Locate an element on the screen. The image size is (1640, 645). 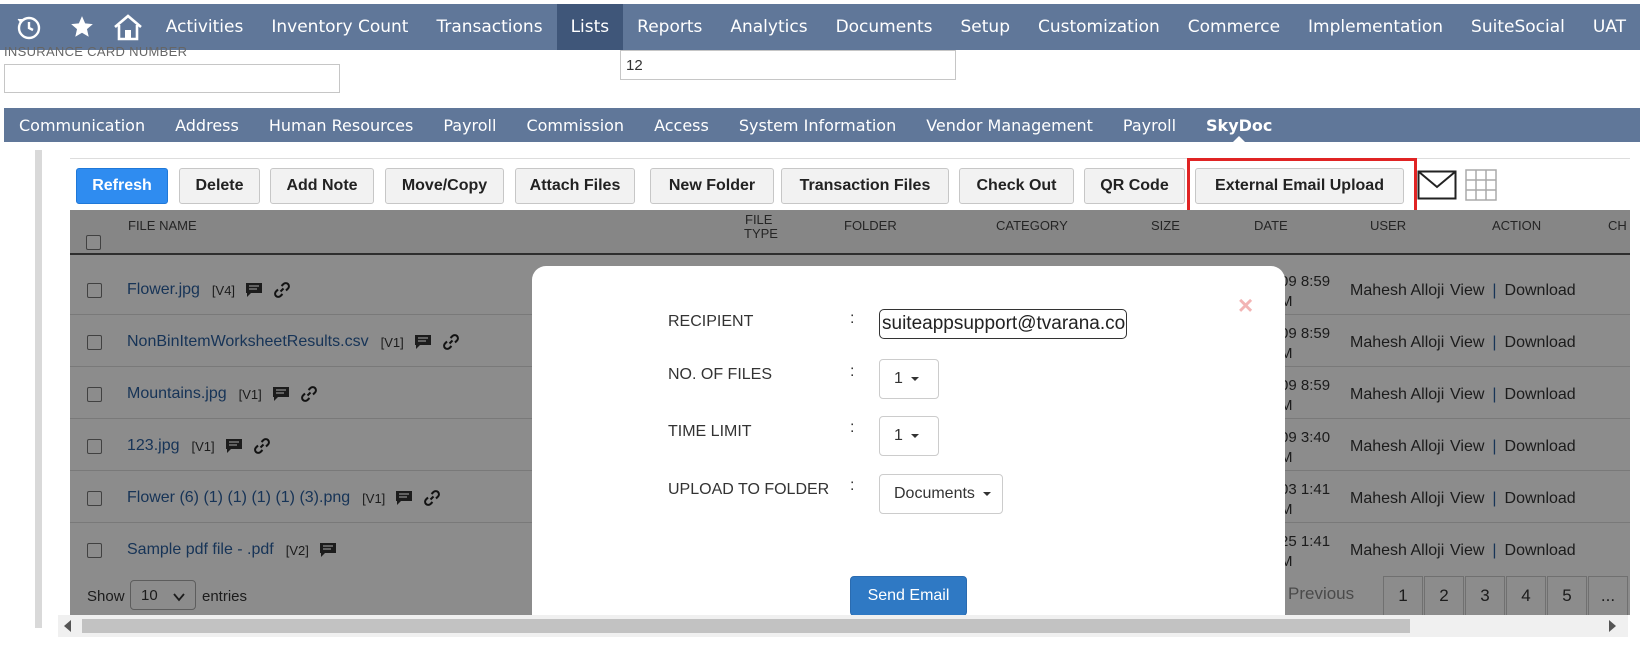
nav-analytics: Analytics is located at coordinates (768, 27).